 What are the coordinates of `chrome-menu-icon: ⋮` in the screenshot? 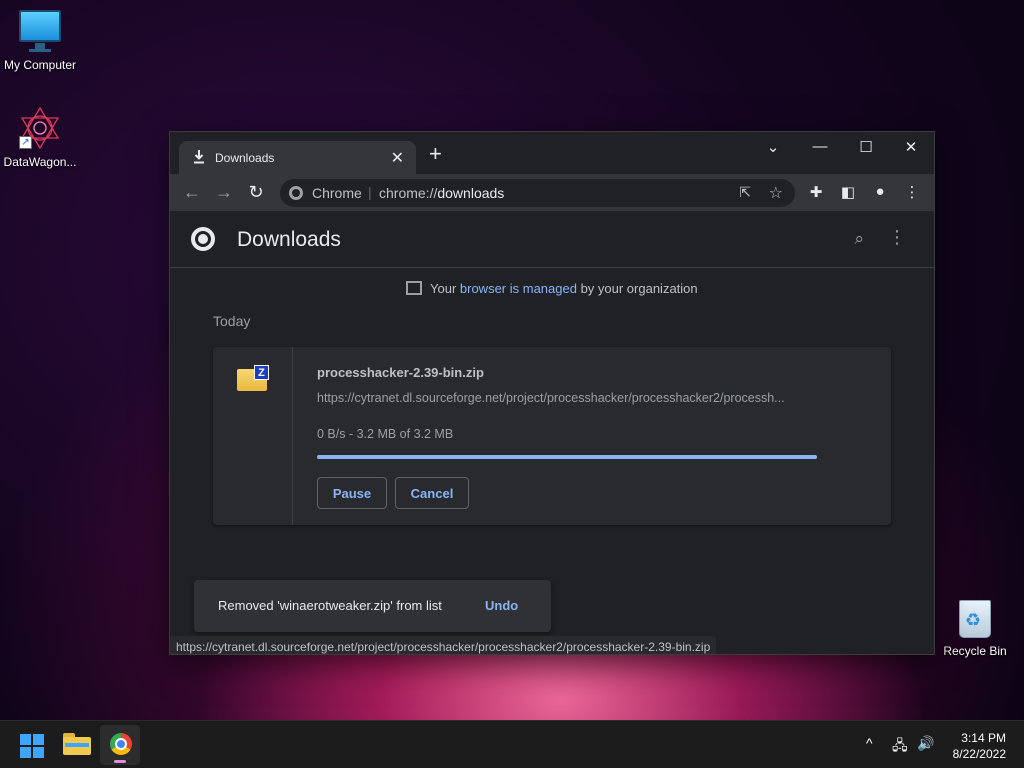 It's located at (912, 192).